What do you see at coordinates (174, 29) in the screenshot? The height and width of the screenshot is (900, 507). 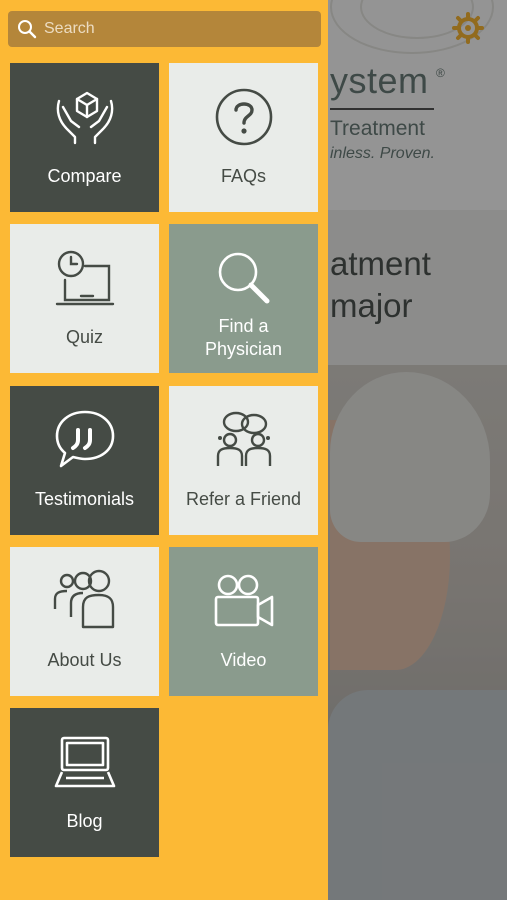 I see `search-input` at bounding box center [174, 29].